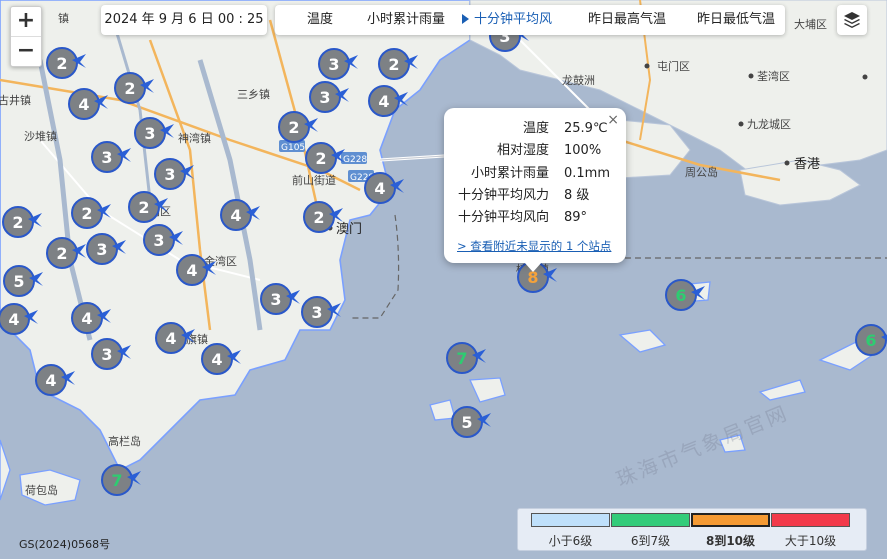  I want to click on popup-row-humidity: 相对湿度 100%, so click(549, 150).